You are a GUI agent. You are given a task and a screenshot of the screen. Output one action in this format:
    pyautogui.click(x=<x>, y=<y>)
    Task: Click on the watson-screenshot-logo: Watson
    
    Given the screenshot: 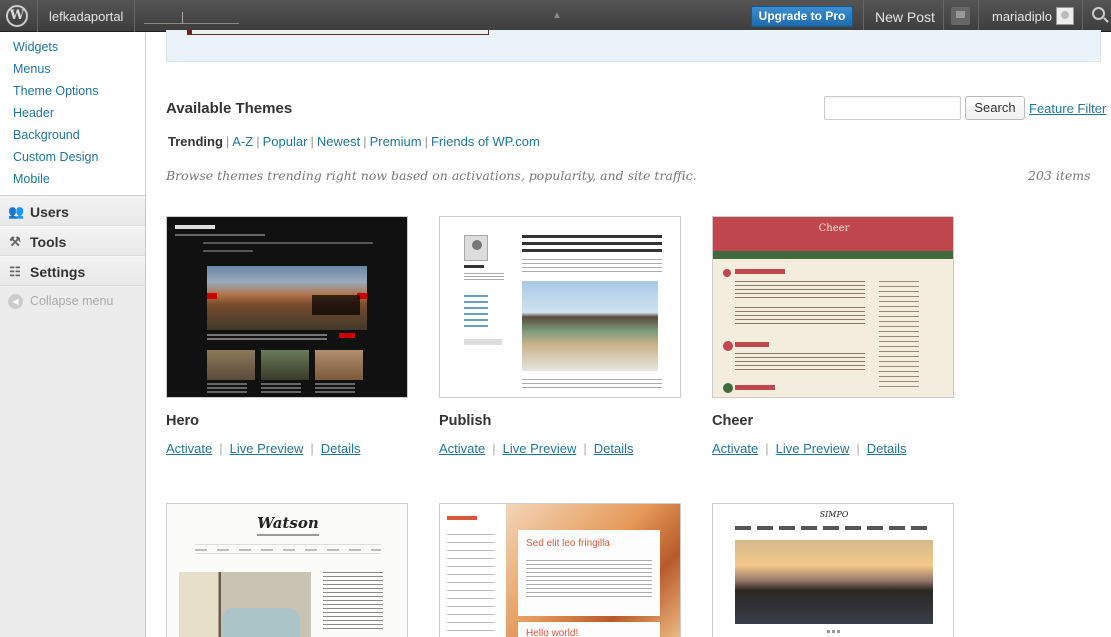 What is the action you would take?
    pyautogui.click(x=288, y=523)
    